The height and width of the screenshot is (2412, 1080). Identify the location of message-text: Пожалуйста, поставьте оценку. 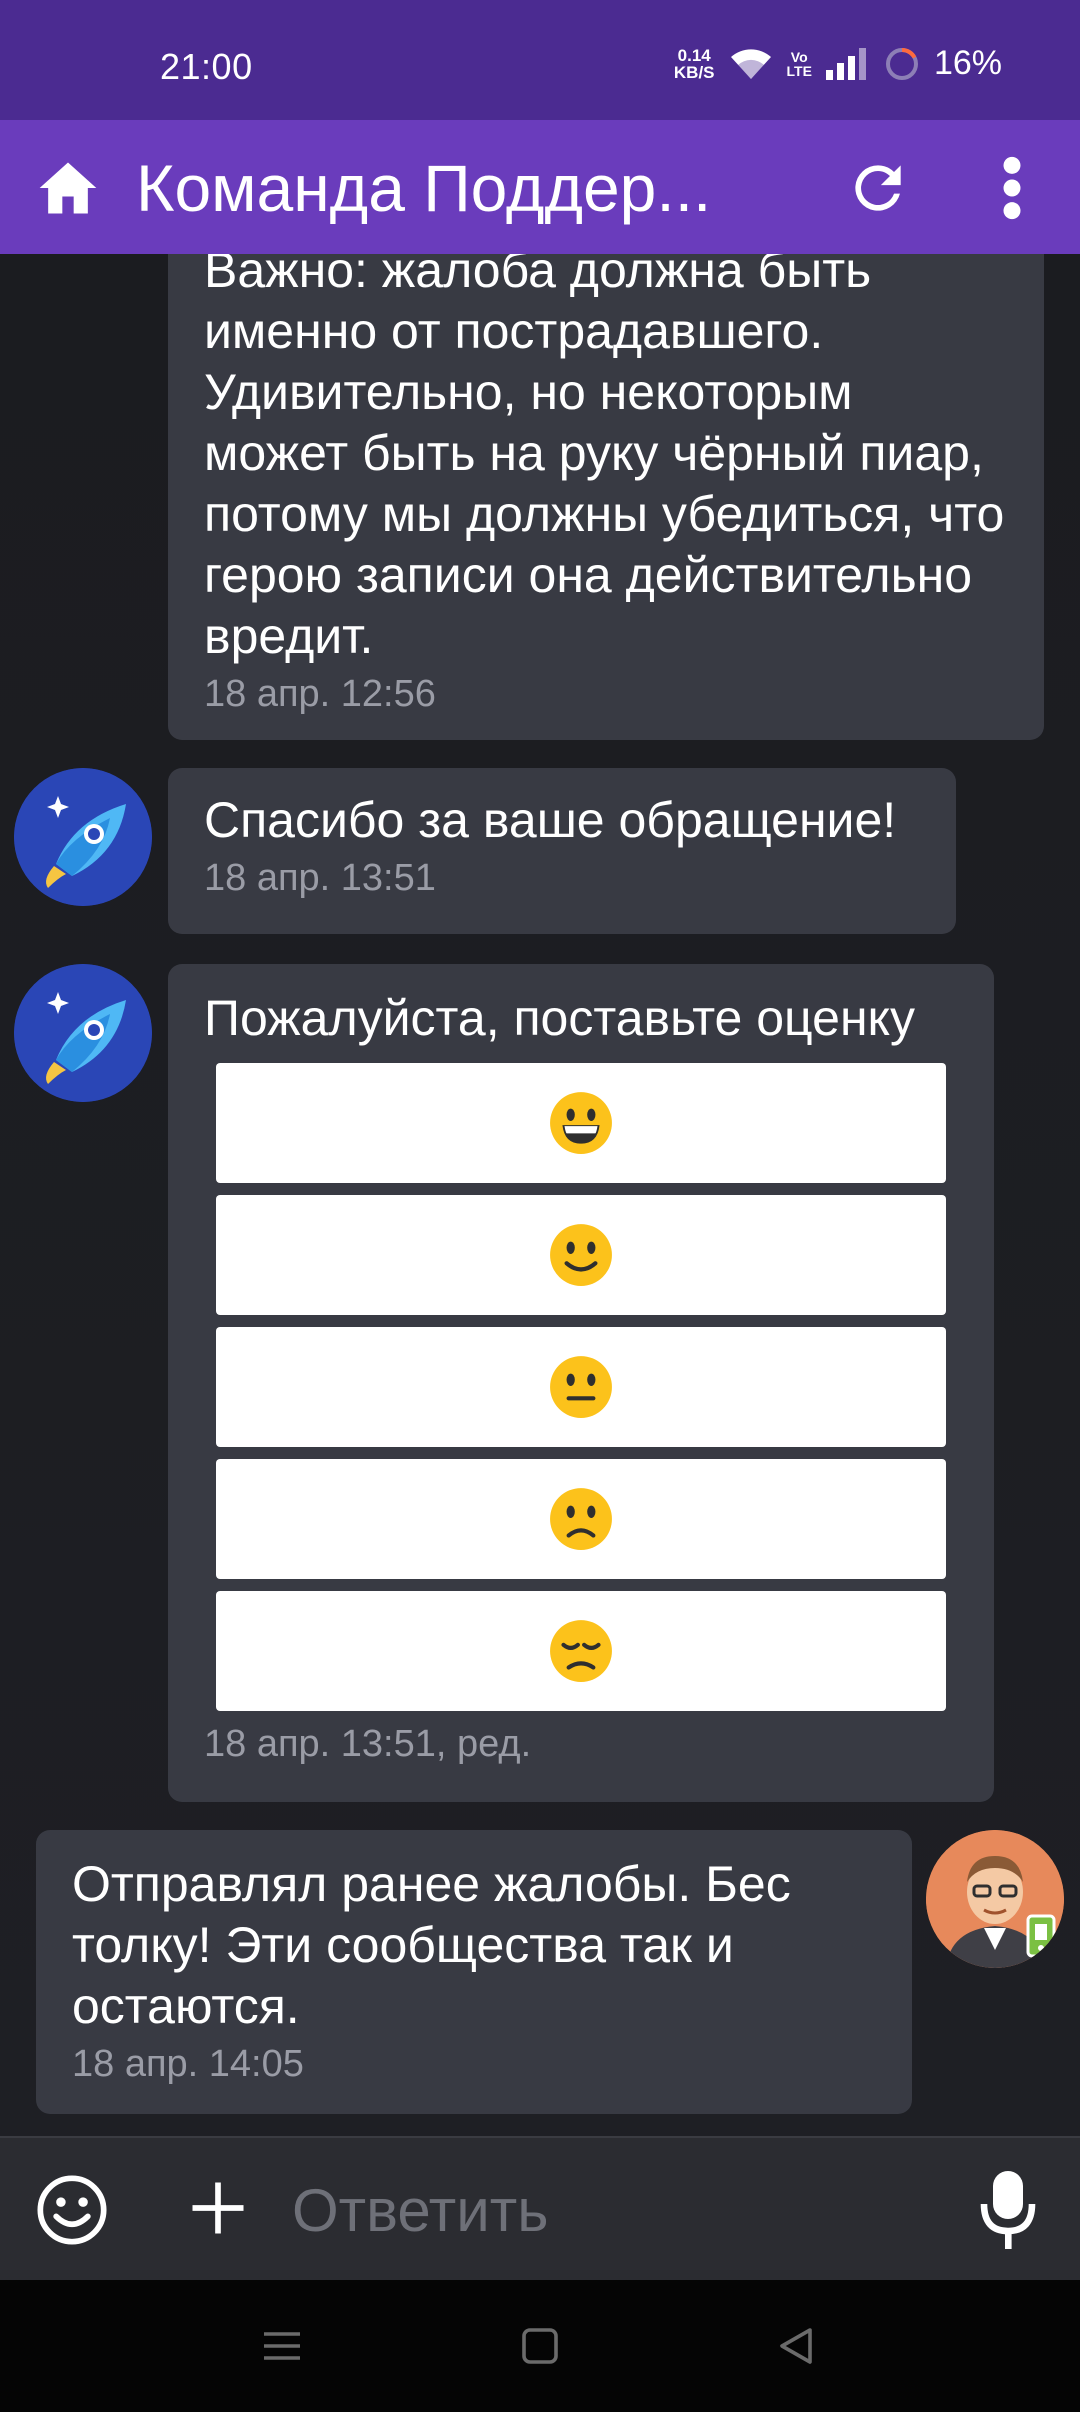
(559, 1018).